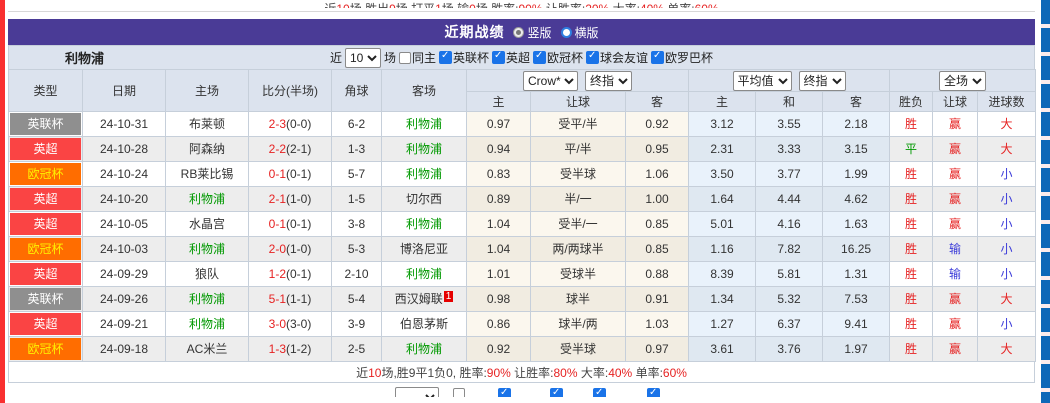 The width and height of the screenshot is (1050, 403). I want to click on crow-odds-select: Crow*, so click(551, 80).